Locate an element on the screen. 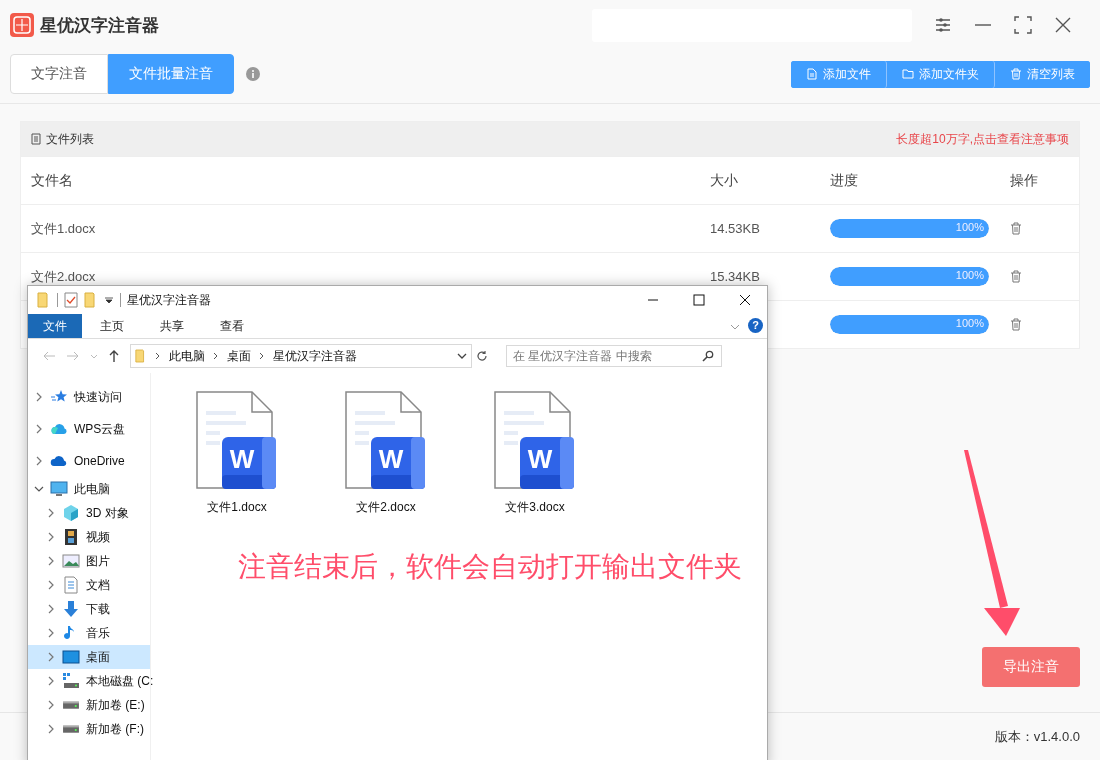  nav-item: WPS云盘 is located at coordinates (89, 429).